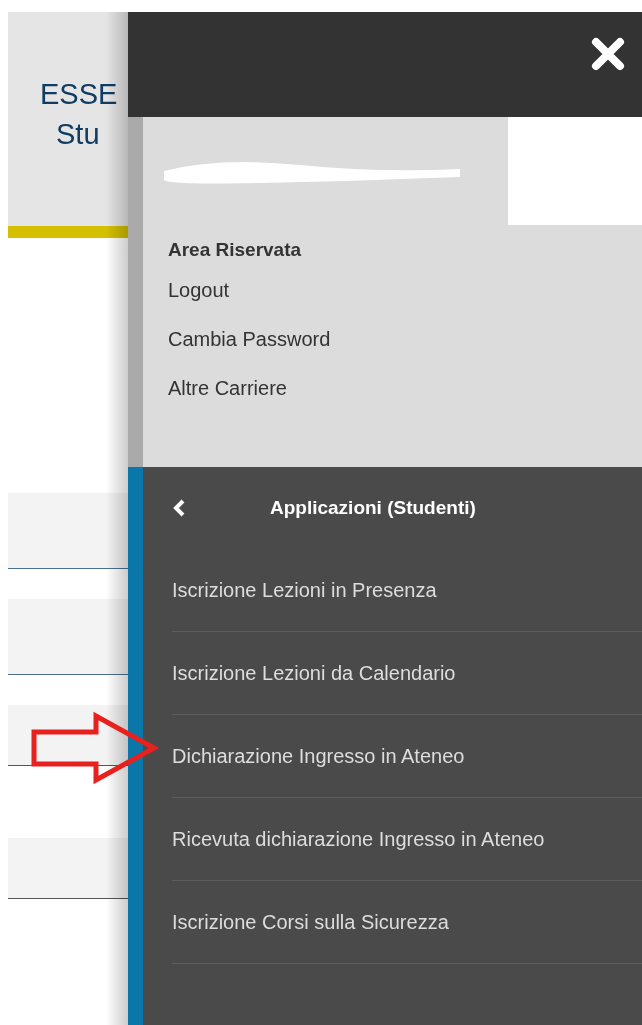 This screenshot has width=642, height=1025. Describe the element at coordinates (405, 290) in the screenshot. I see `account-link: Logout` at that location.